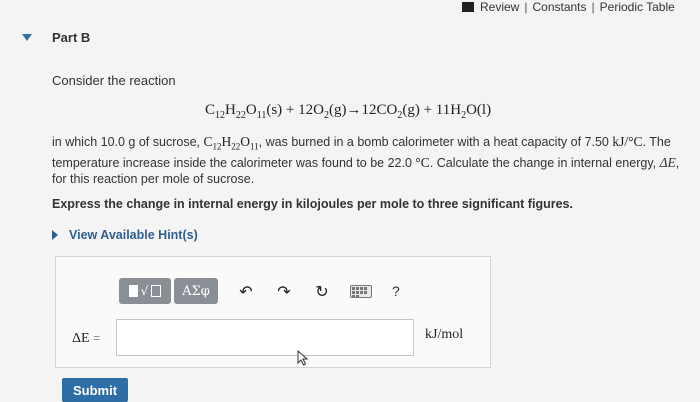 The image size is (700, 402). What do you see at coordinates (303, 358) in the screenshot?
I see `mouse-pointer-icon` at bounding box center [303, 358].